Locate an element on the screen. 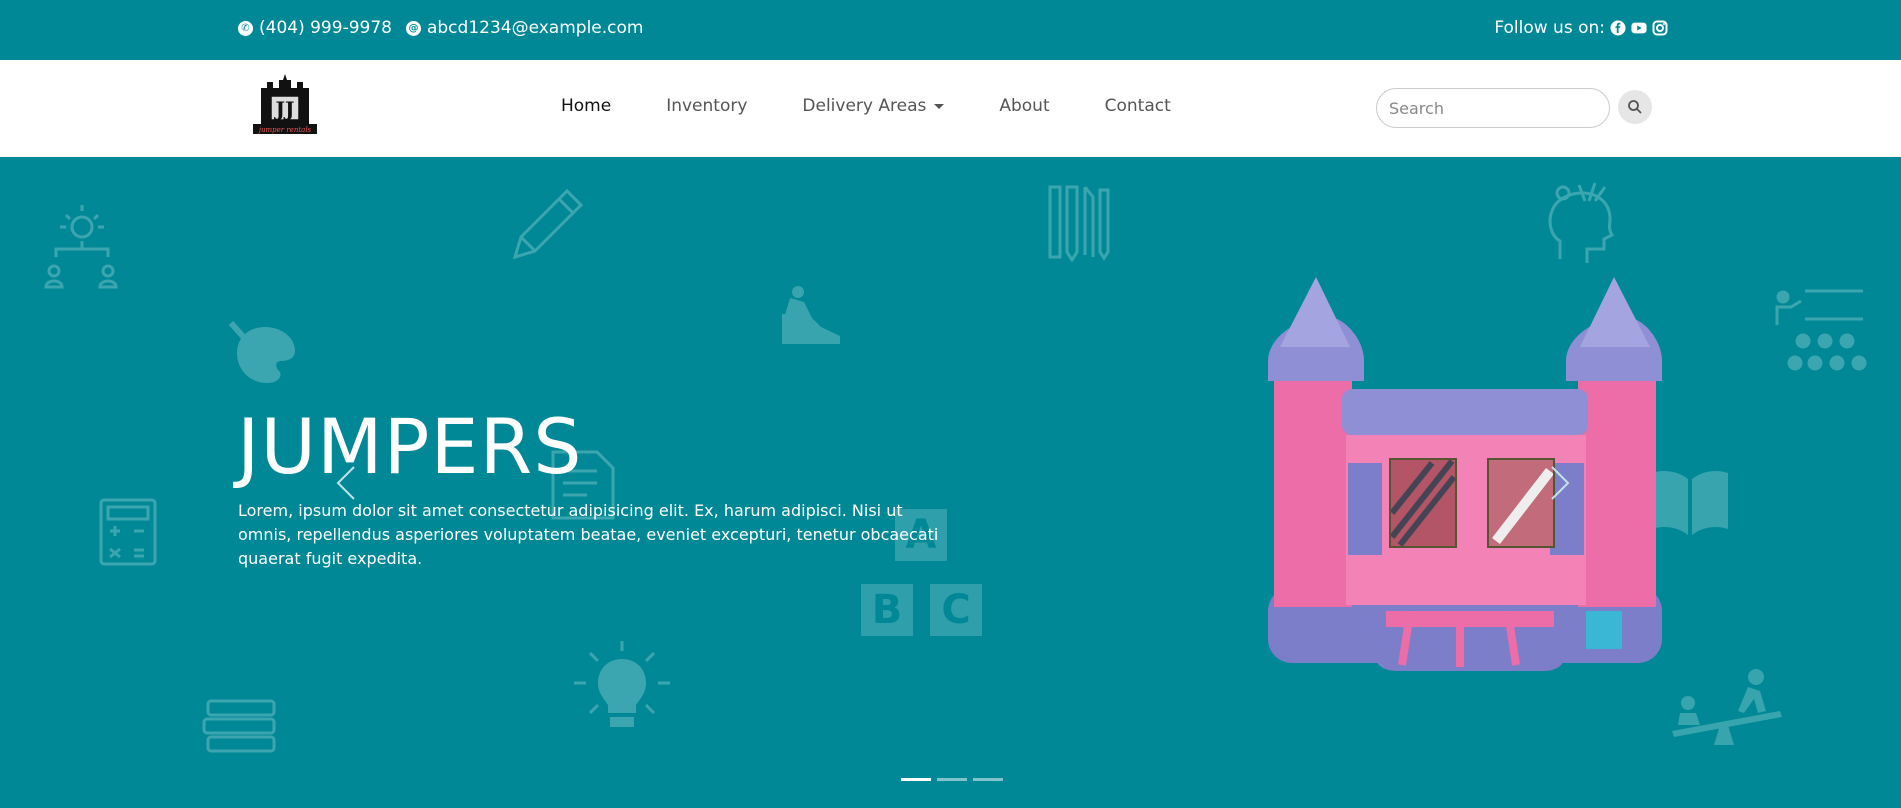 The width and height of the screenshot is (1901, 808). logo-caption: jumper rentals is located at coordinates (284, 130).